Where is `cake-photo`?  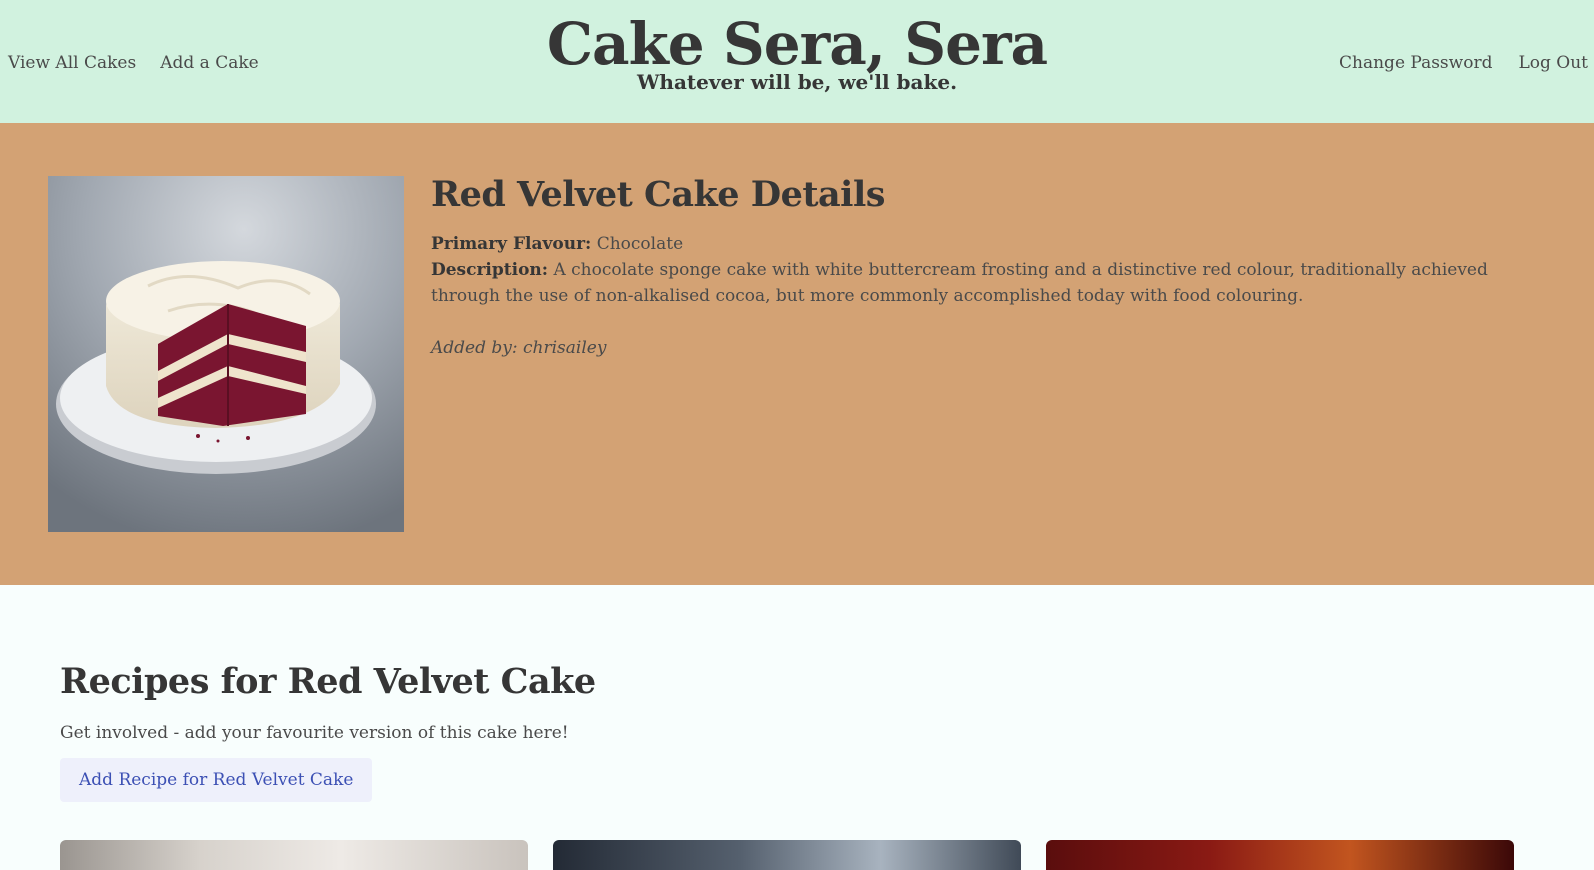
cake-photo is located at coordinates (226, 354).